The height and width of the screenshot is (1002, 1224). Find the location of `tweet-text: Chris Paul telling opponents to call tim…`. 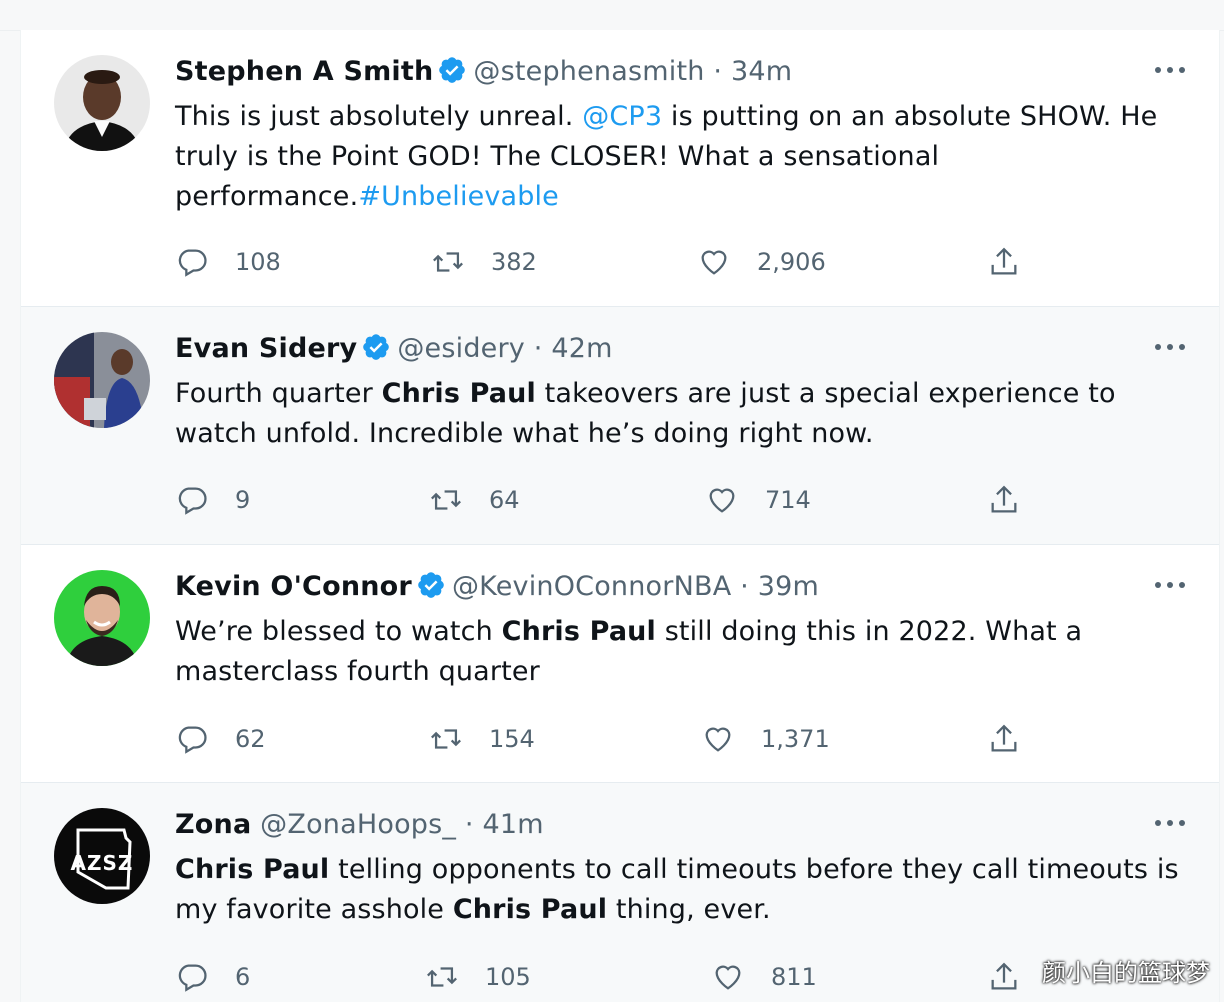

tweet-text: Chris Paul telling opponents to call tim… is located at coordinates (680, 890).